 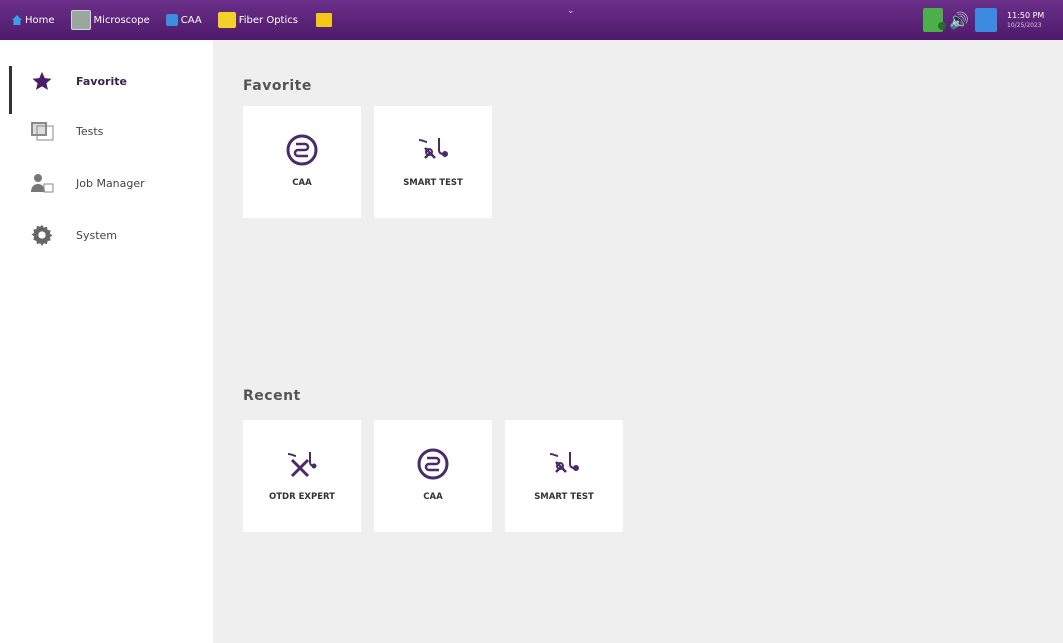 What do you see at coordinates (110, 183) in the screenshot?
I see `sidebar-item-label: Job Manager` at bounding box center [110, 183].